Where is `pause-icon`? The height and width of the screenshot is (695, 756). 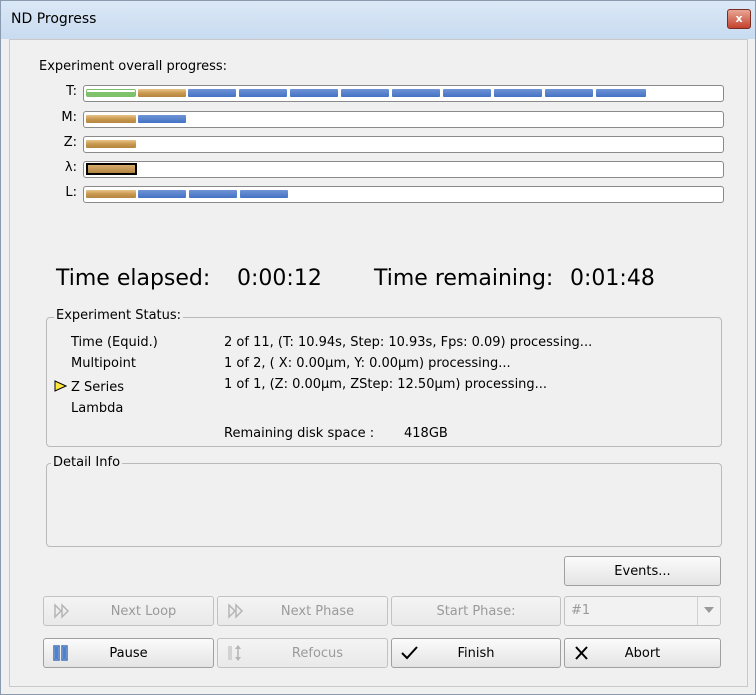 pause-icon is located at coordinates (60, 653).